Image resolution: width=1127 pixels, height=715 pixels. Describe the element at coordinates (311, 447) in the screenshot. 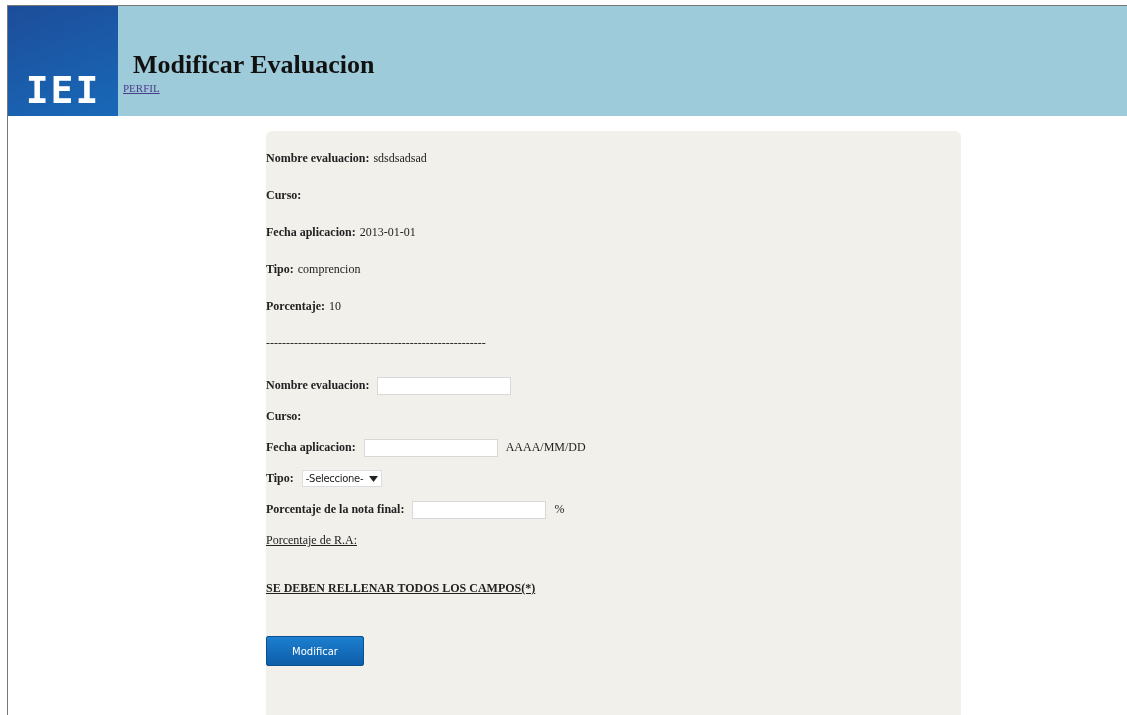

I see `field-label: Fecha aplicacion:` at that location.